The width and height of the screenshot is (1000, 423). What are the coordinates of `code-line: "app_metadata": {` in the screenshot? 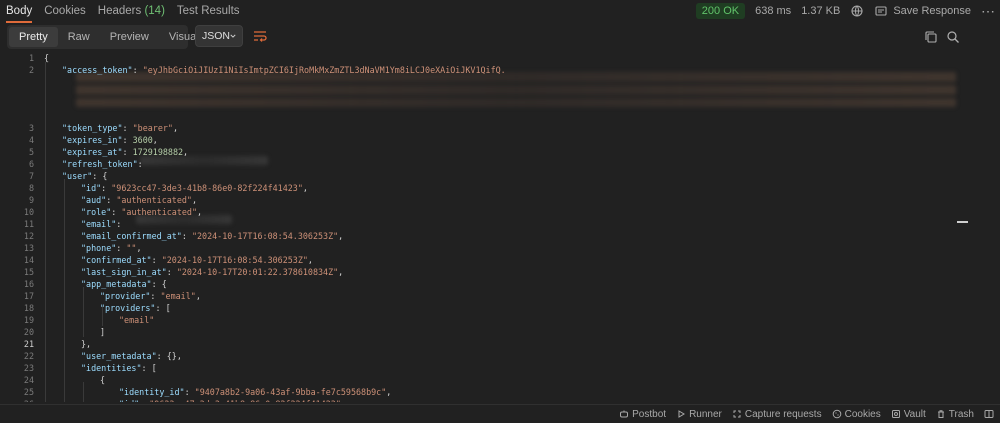 It's located at (124, 284).